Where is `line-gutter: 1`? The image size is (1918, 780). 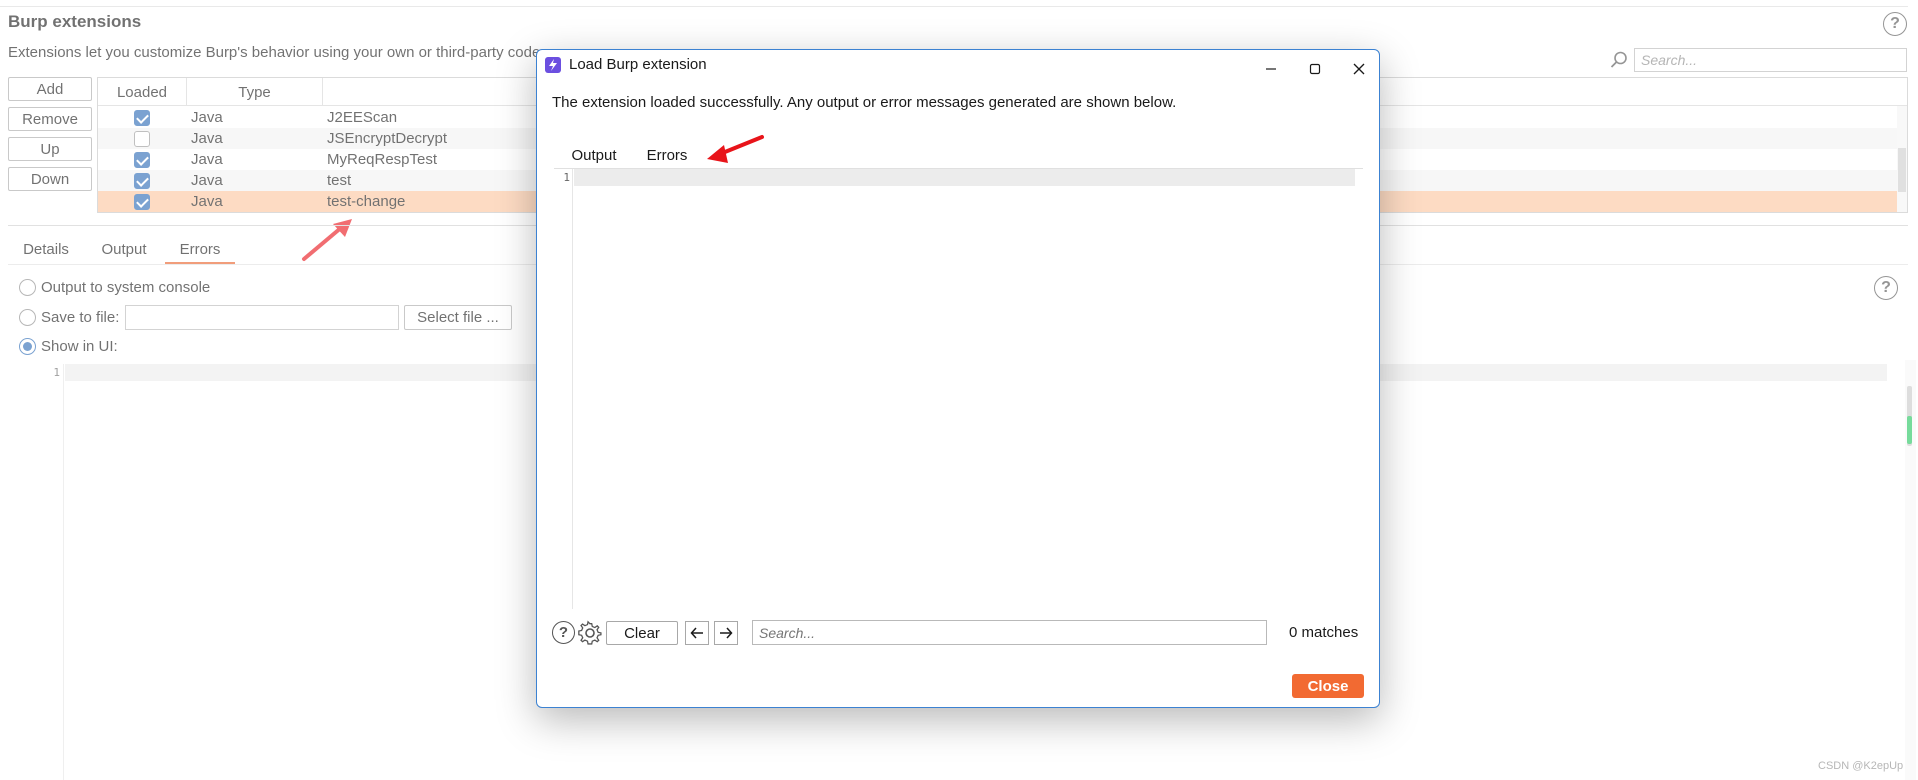
line-gutter: 1 is located at coordinates (563, 389).